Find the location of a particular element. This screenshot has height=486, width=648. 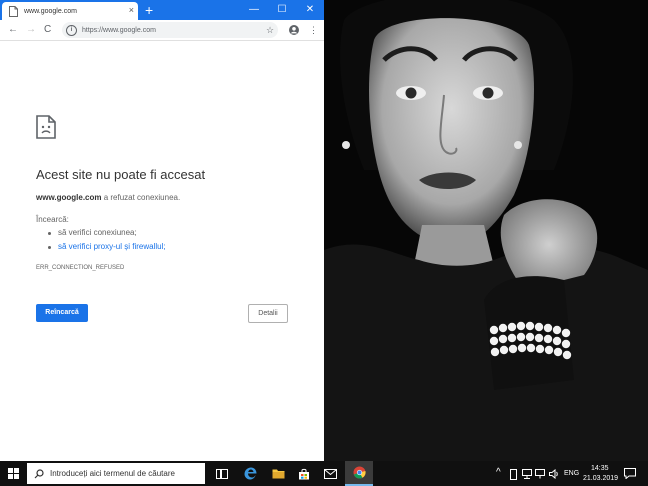

folder-icon is located at coordinates (278, 474).